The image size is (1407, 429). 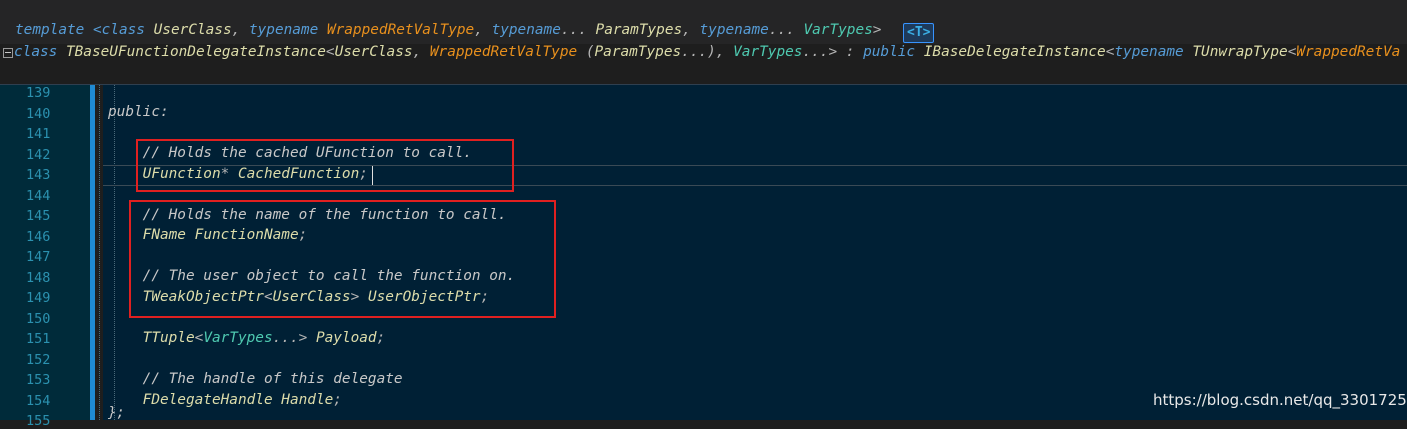 I want to click on line-number: 154, so click(x=38, y=401).